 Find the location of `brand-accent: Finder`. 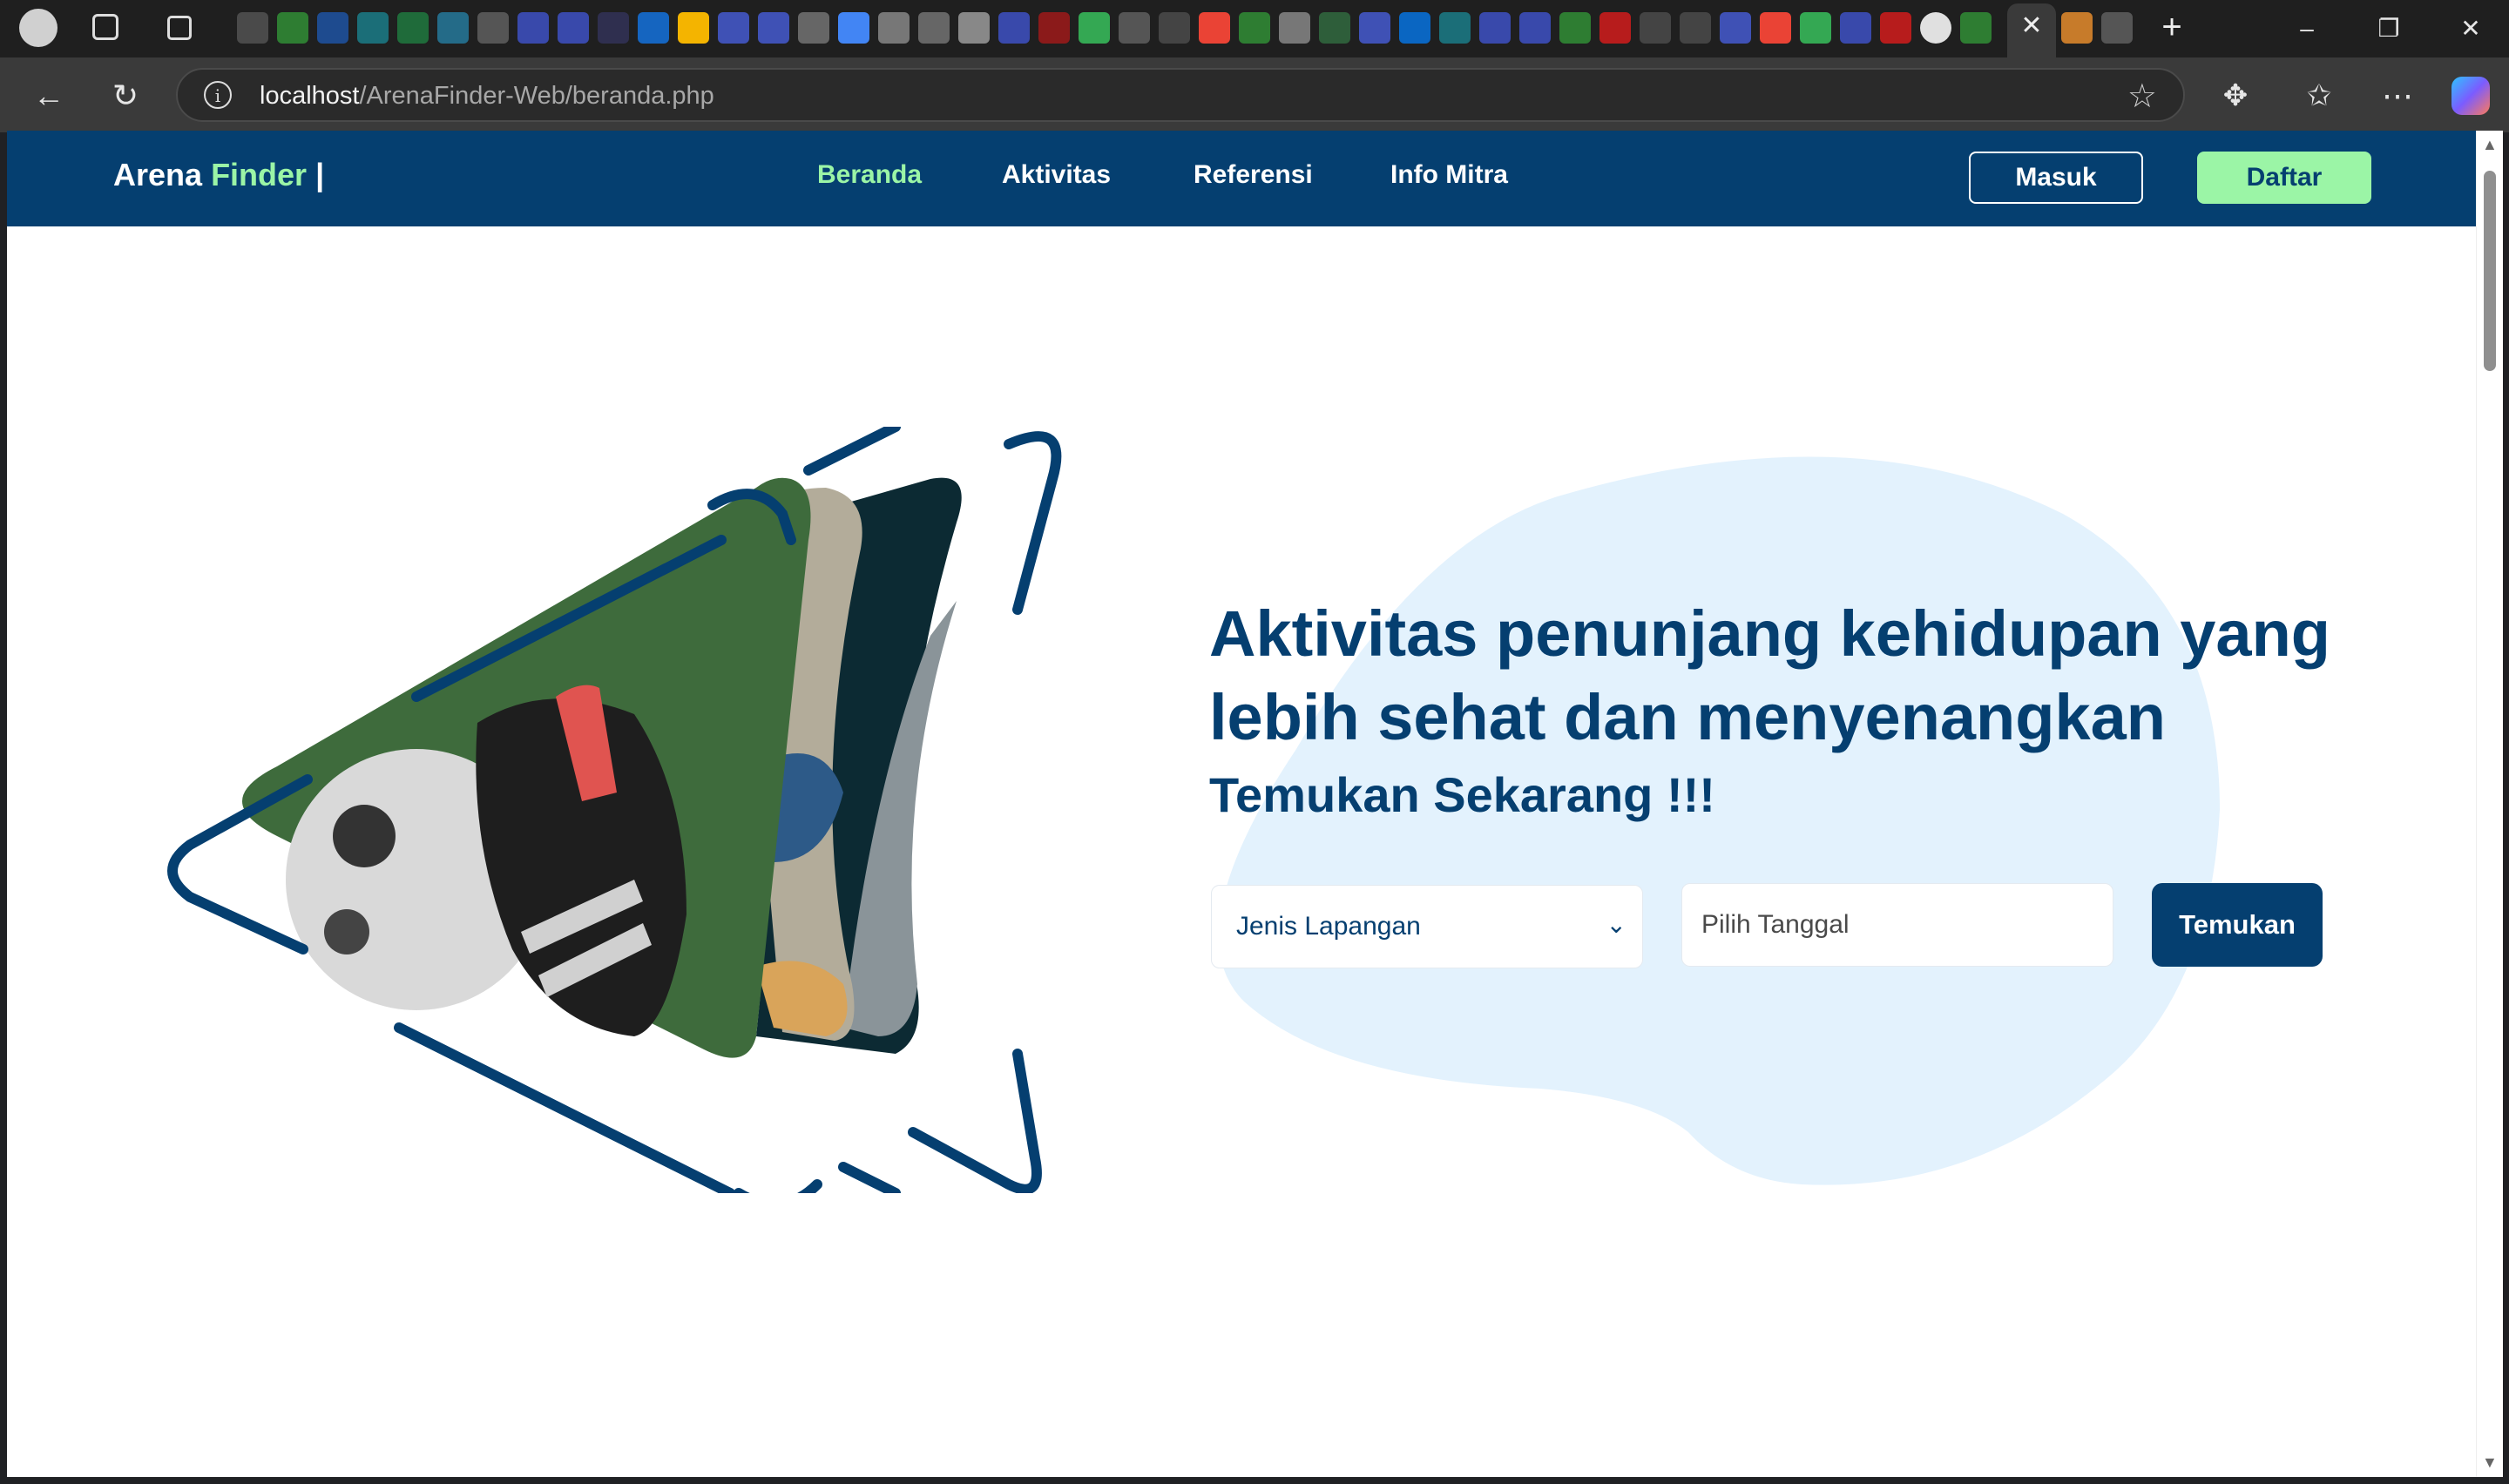

brand-accent: Finder is located at coordinates (259, 175).